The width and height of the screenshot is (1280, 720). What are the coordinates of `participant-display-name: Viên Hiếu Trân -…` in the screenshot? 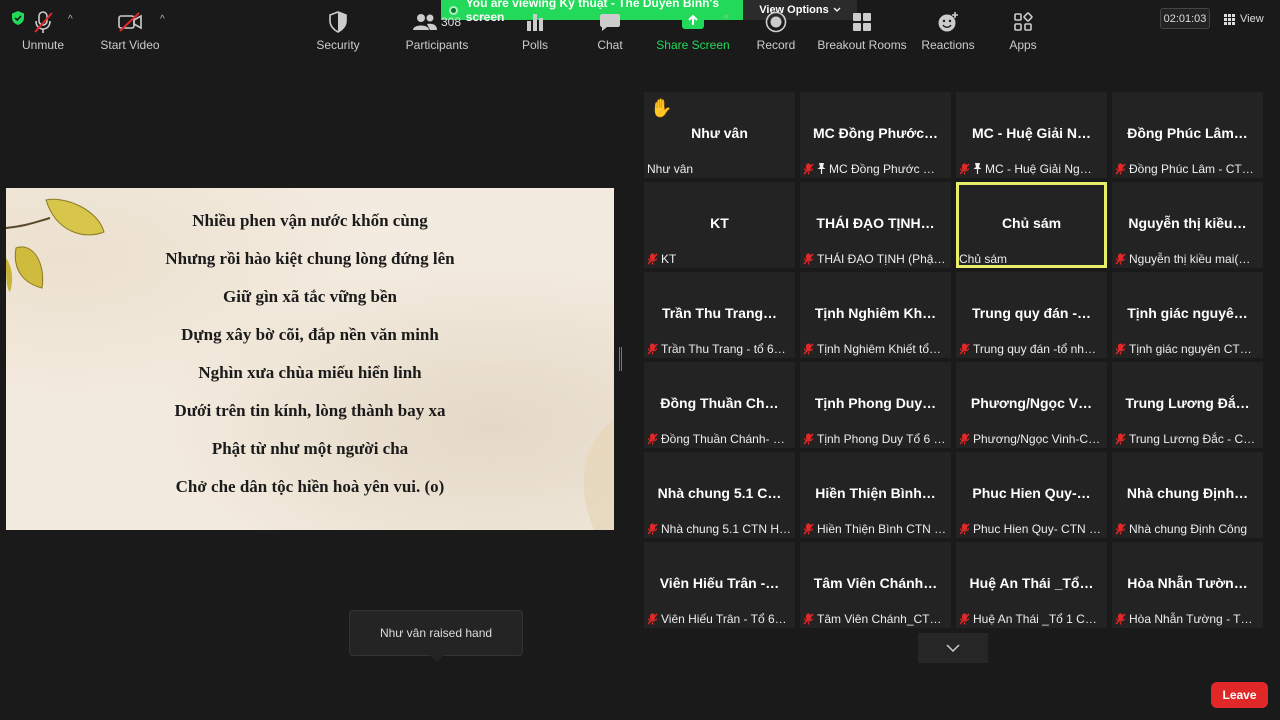 It's located at (719, 583).